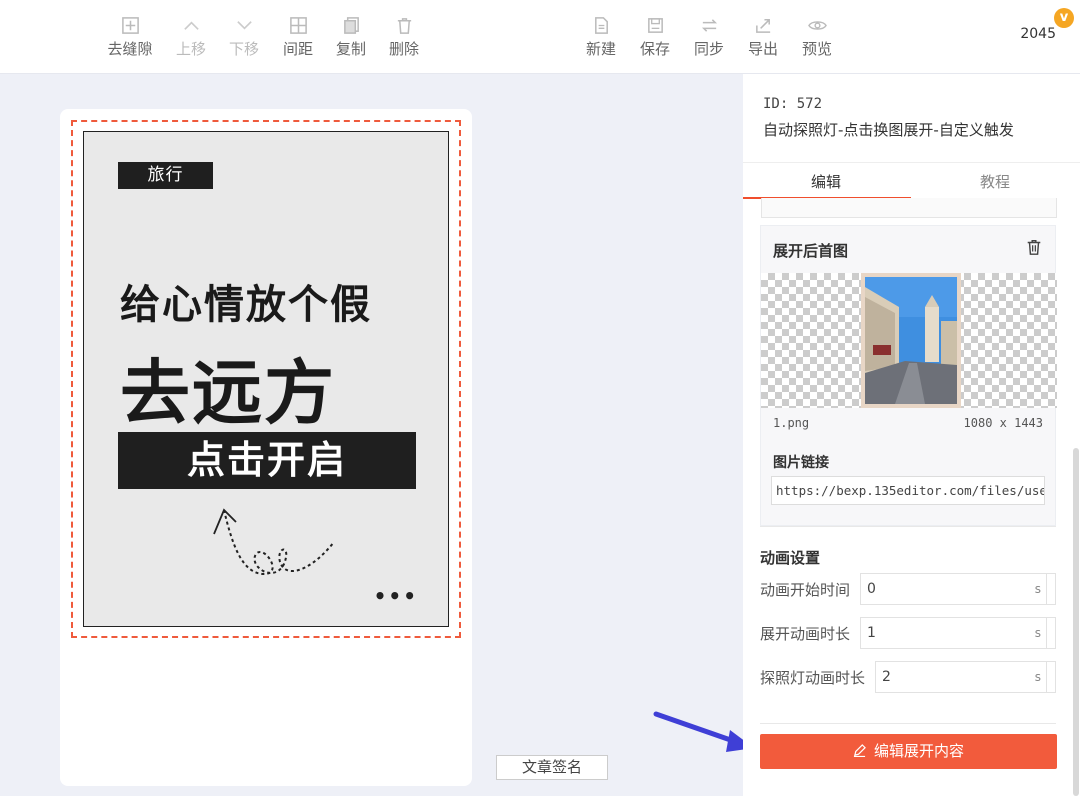 This screenshot has height=796, width=1080. I want to click on save-label: 保存, so click(654, 49).